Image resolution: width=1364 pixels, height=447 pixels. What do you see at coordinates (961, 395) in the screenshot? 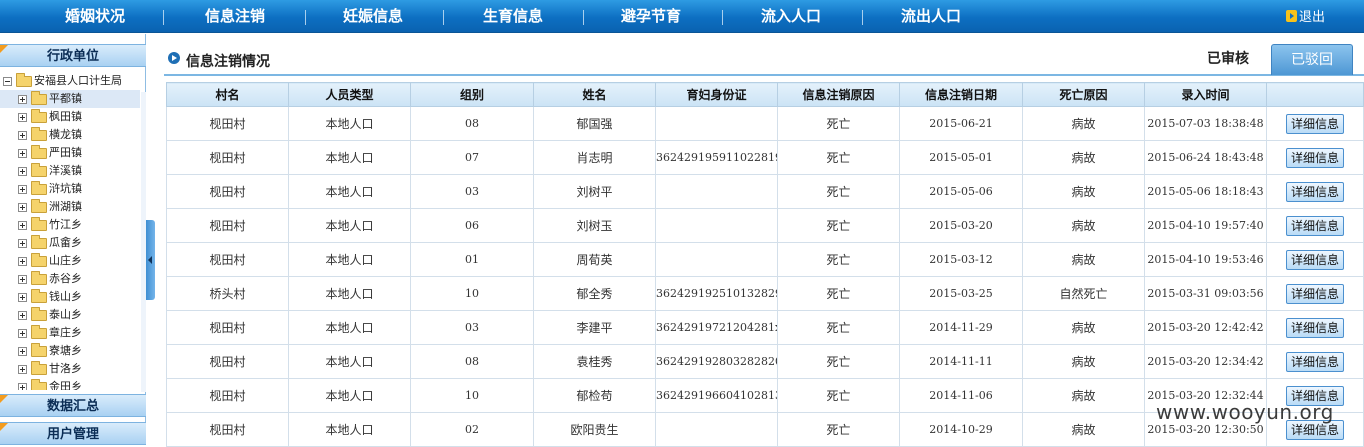
I see `cell-cancel-date: 2014-11-06` at bounding box center [961, 395].